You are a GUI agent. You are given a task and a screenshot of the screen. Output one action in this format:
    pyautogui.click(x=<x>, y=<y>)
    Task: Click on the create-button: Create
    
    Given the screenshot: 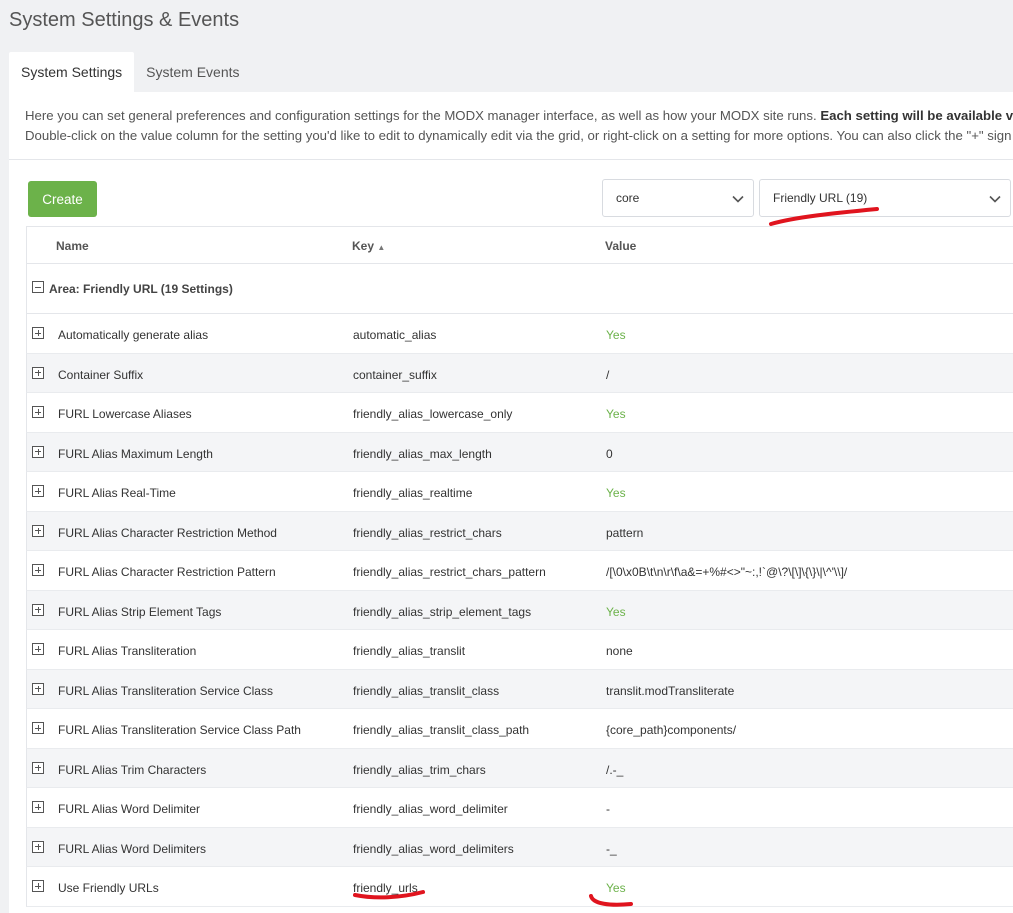 What is the action you would take?
    pyautogui.click(x=62, y=199)
    